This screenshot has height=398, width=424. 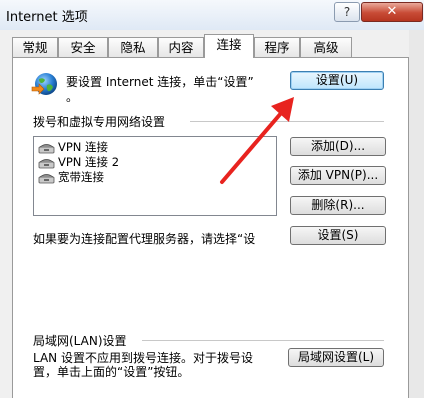 What do you see at coordinates (392, 12) in the screenshot?
I see `close-button: ✕` at bounding box center [392, 12].